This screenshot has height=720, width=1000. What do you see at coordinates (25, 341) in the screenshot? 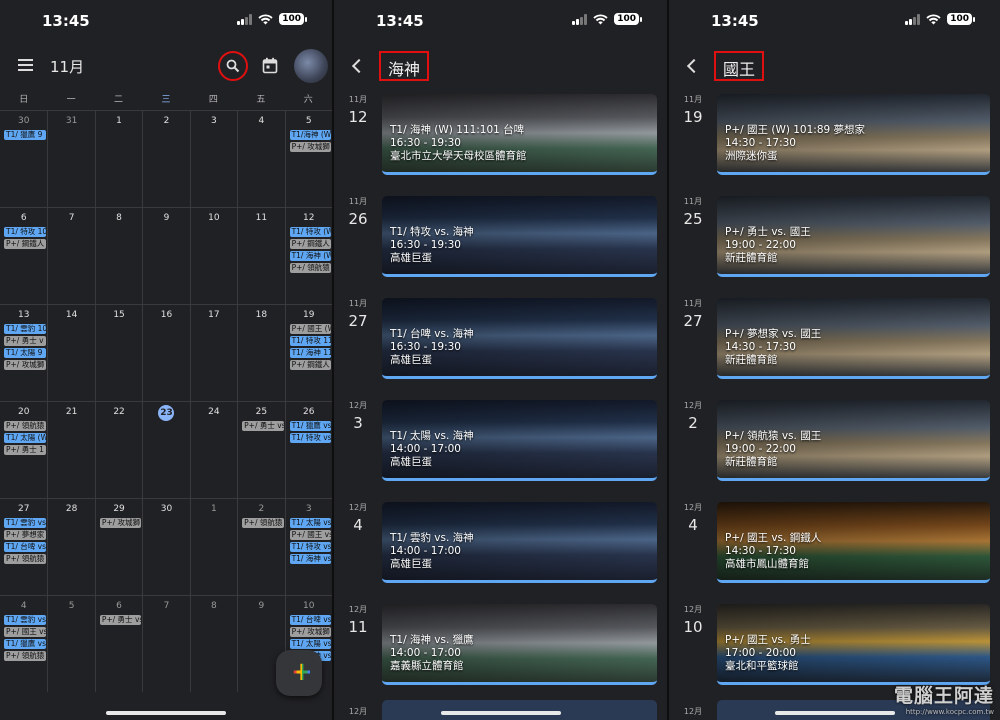
I see `event-chip: P+/ 勇士 v` at bounding box center [25, 341].